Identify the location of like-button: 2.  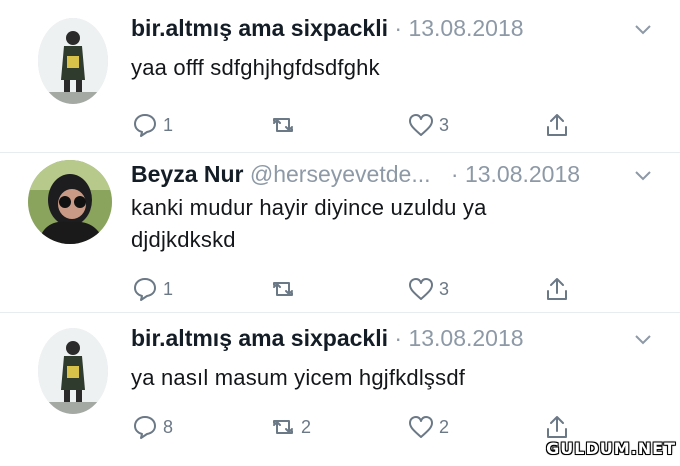
(428, 427).